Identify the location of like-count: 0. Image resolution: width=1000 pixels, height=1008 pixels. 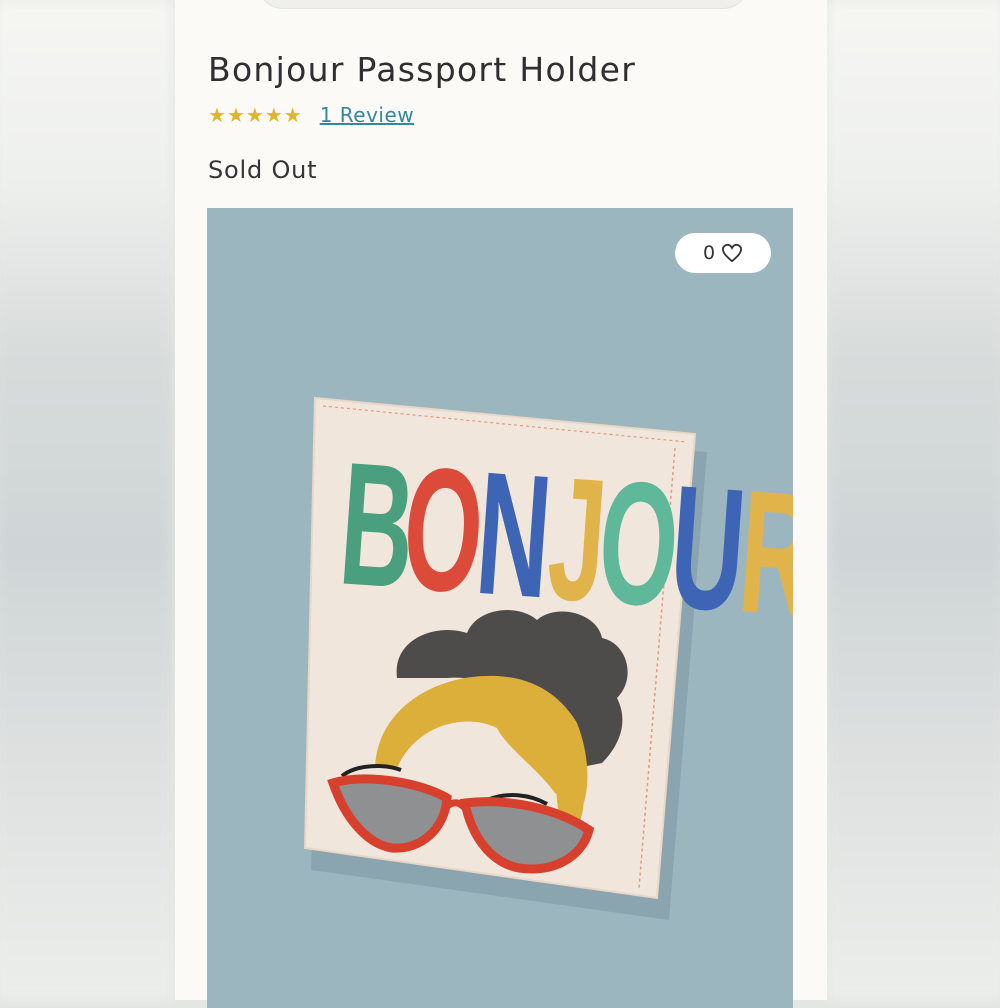
(709, 253).